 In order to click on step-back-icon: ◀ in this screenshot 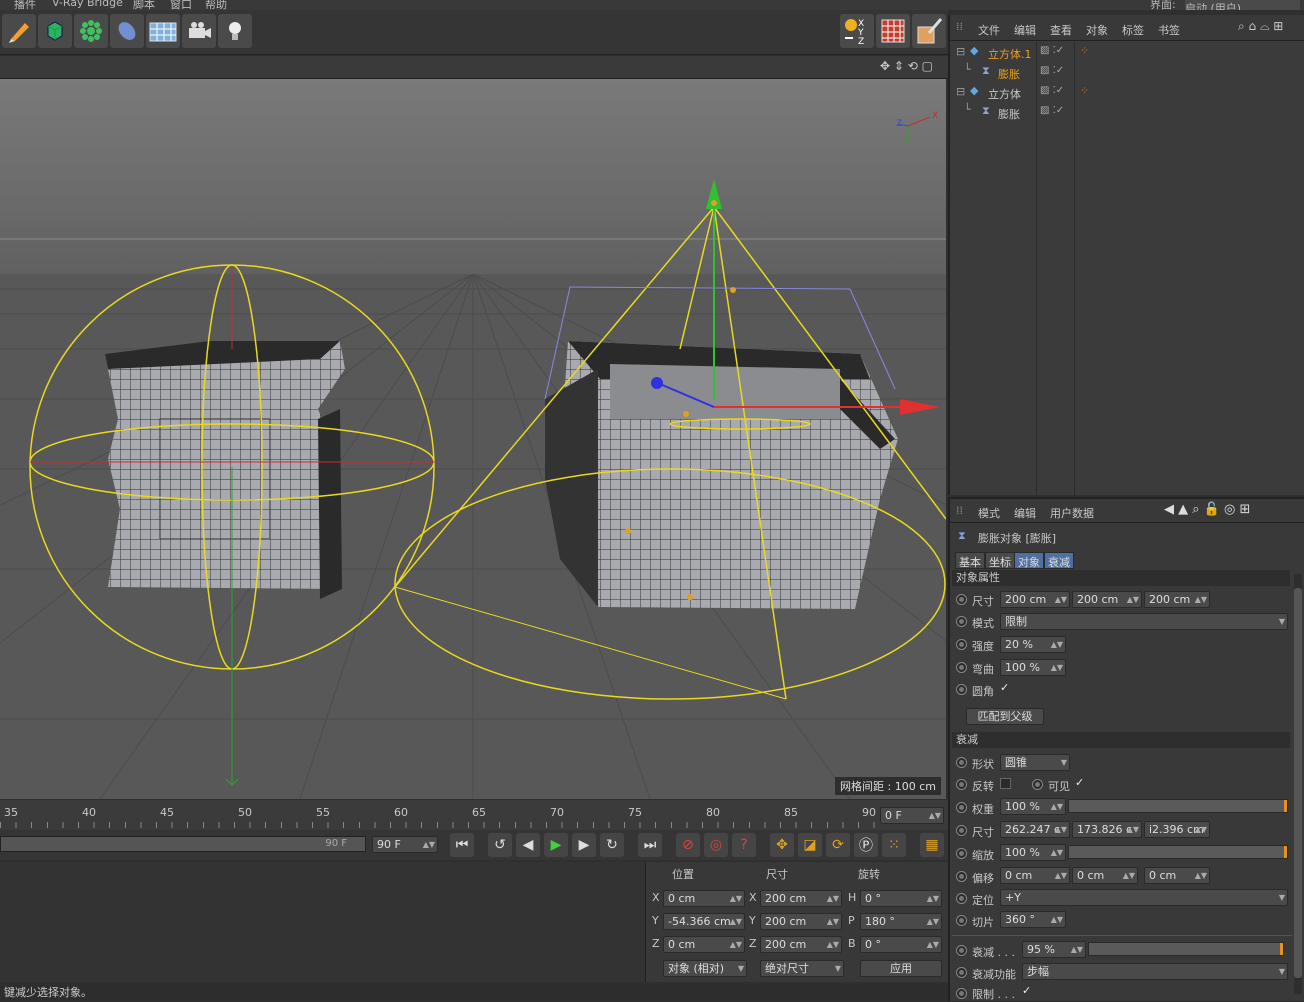, I will do `click(528, 845)`.